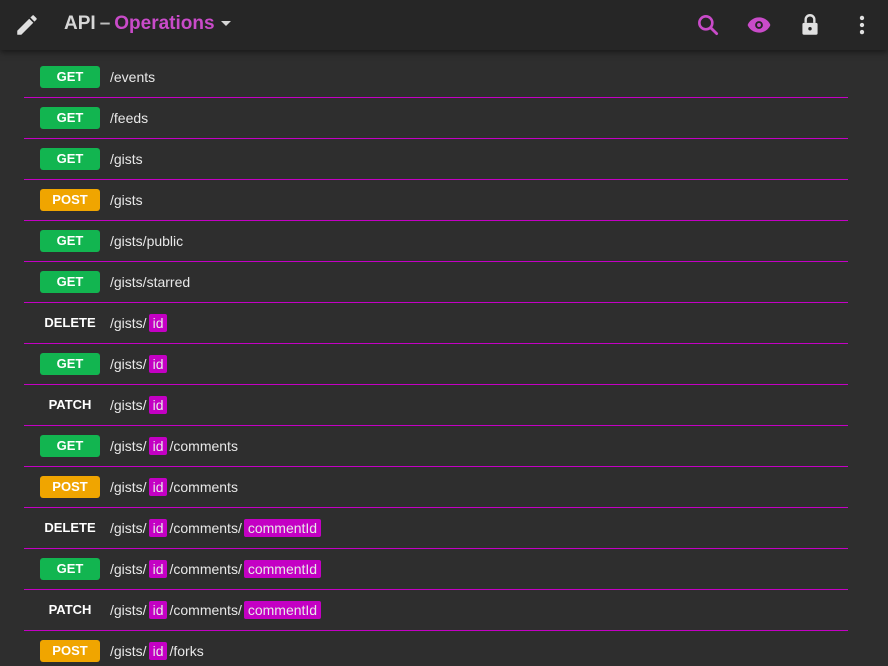  I want to click on path-segment: /gists/starred, so click(150, 282).